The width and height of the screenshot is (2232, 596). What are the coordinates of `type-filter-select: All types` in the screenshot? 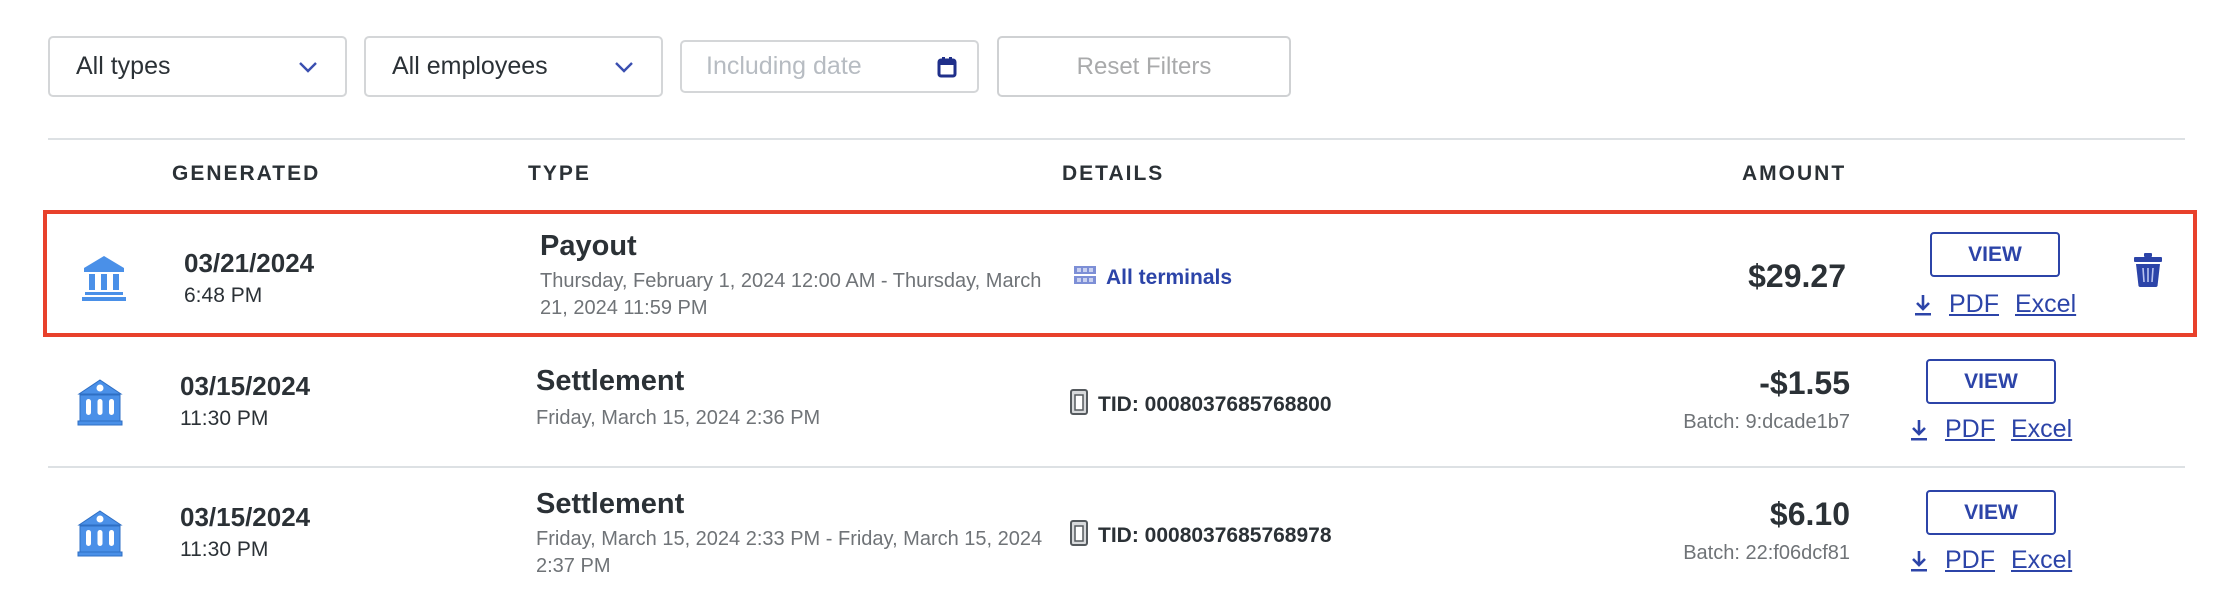 It's located at (197, 66).